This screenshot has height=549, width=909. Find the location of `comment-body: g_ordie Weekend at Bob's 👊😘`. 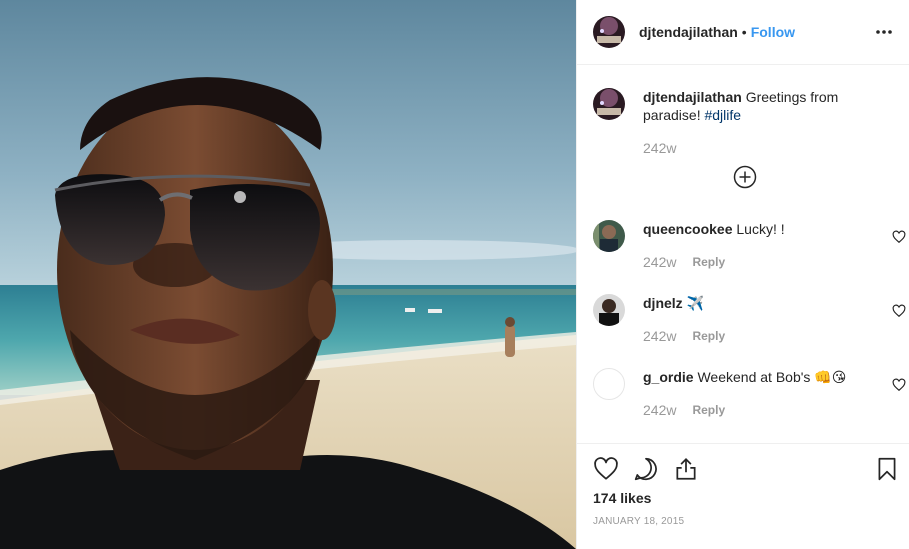

comment-body: g_ordie Weekend at Bob's 👊😘 is located at coordinates (758, 377).